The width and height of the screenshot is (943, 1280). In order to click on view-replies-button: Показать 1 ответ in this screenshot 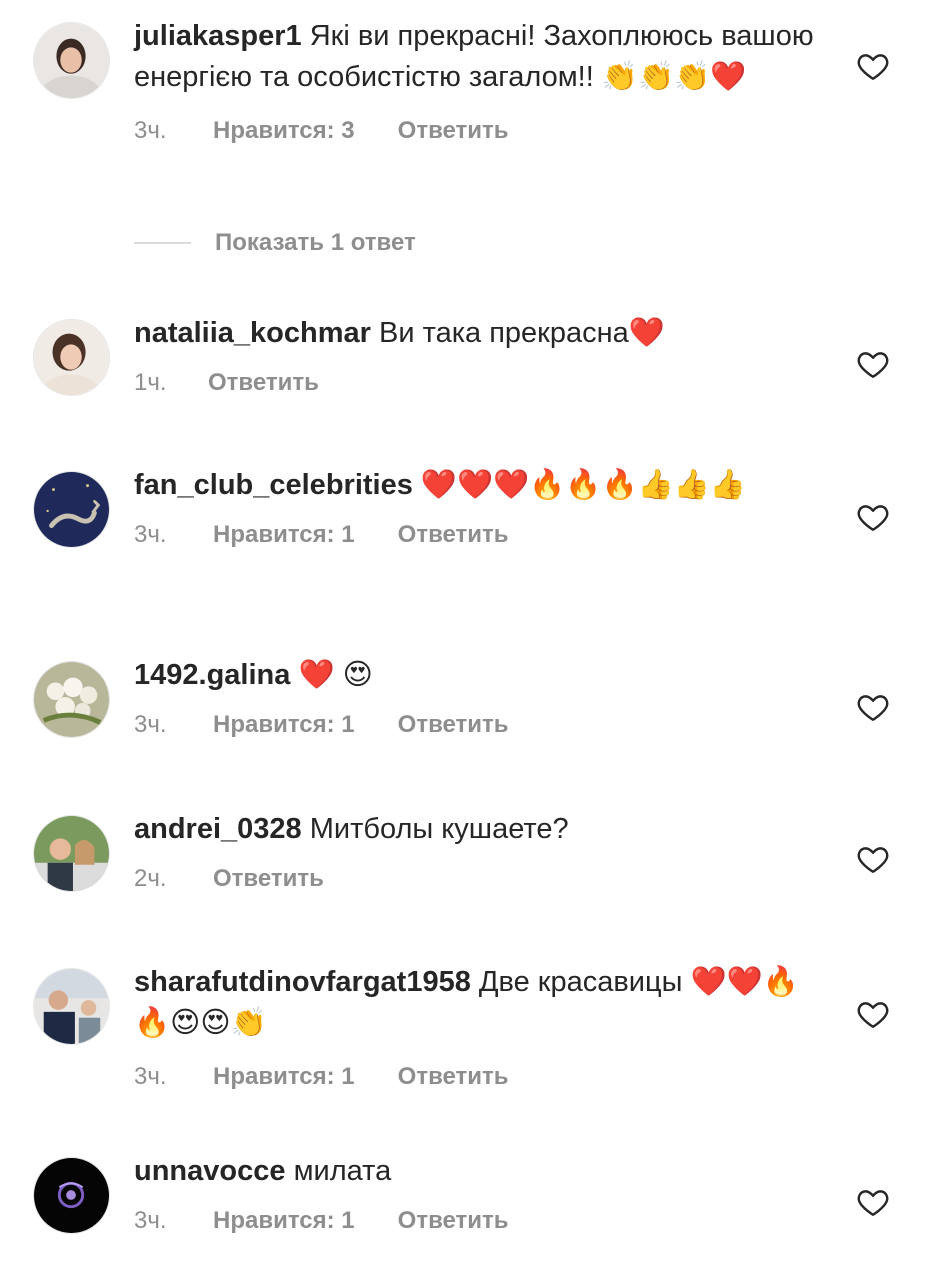, I will do `click(275, 243)`.